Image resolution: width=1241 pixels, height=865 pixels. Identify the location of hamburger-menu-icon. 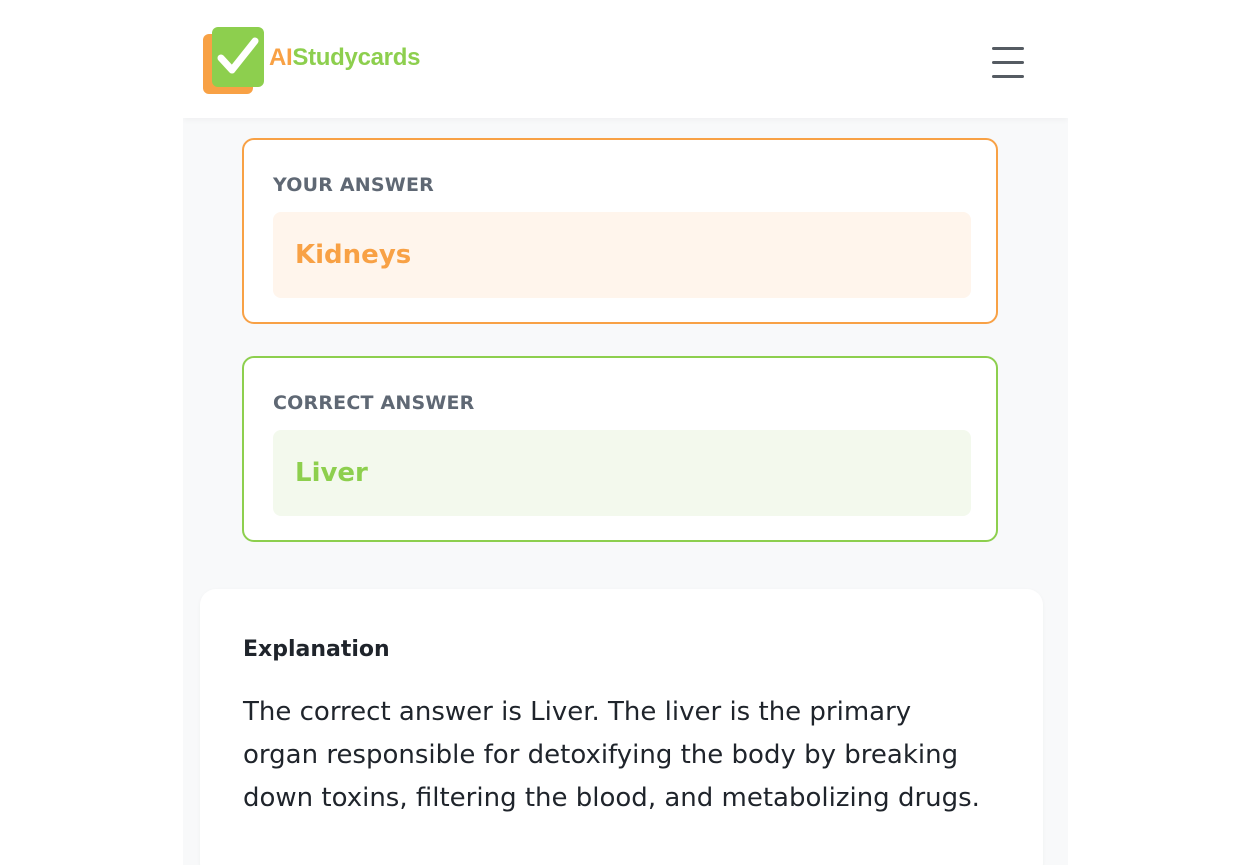
(1007, 63).